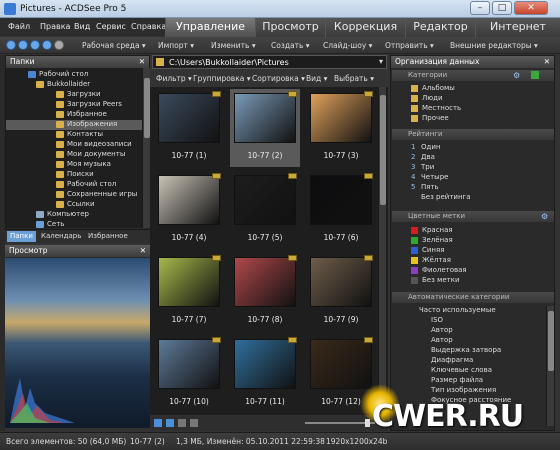  Describe the element at coordinates (473, 119) in the screenshot. I see `category-item: Прочее` at that location.